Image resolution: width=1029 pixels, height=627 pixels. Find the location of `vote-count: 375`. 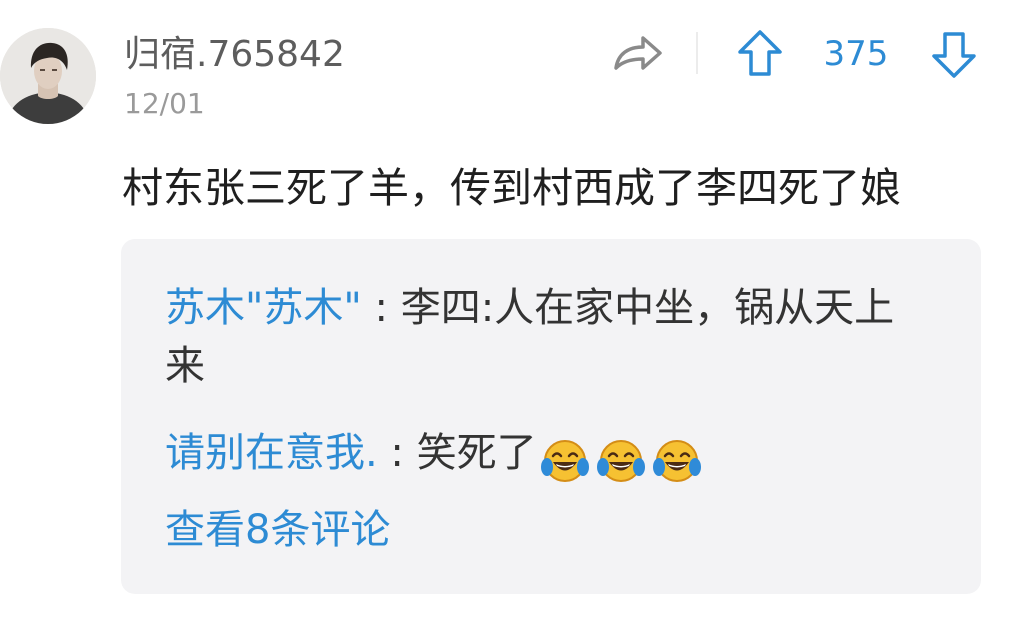

vote-count: 375 is located at coordinates (856, 54).